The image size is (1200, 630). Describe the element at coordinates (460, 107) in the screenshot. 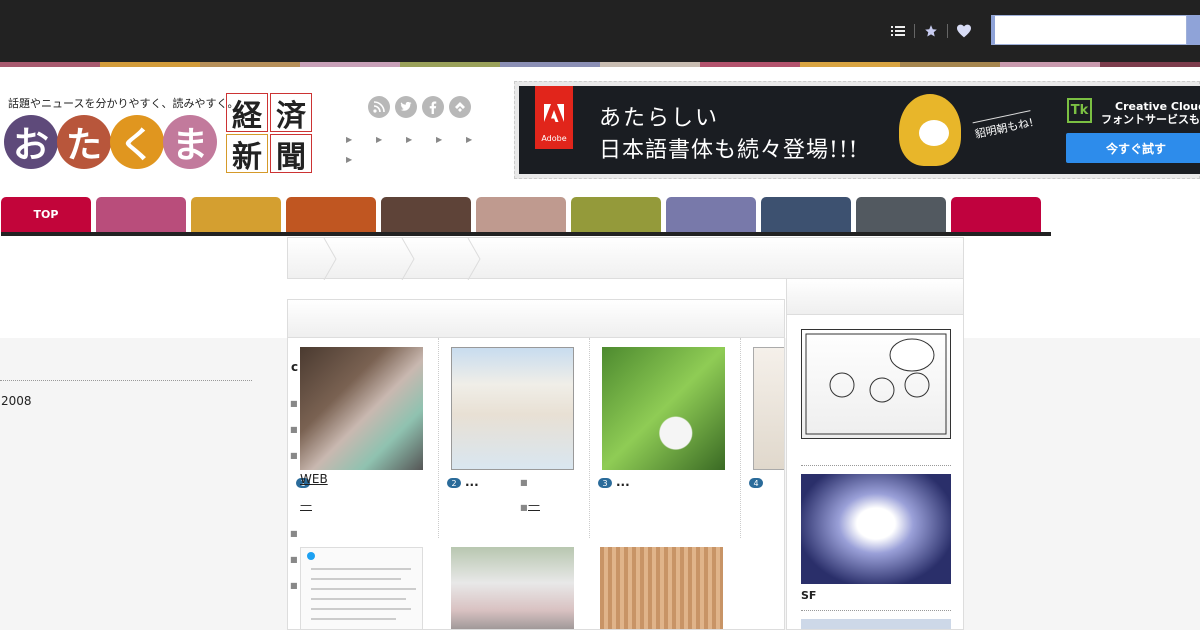

I see `feedly-icon` at that location.